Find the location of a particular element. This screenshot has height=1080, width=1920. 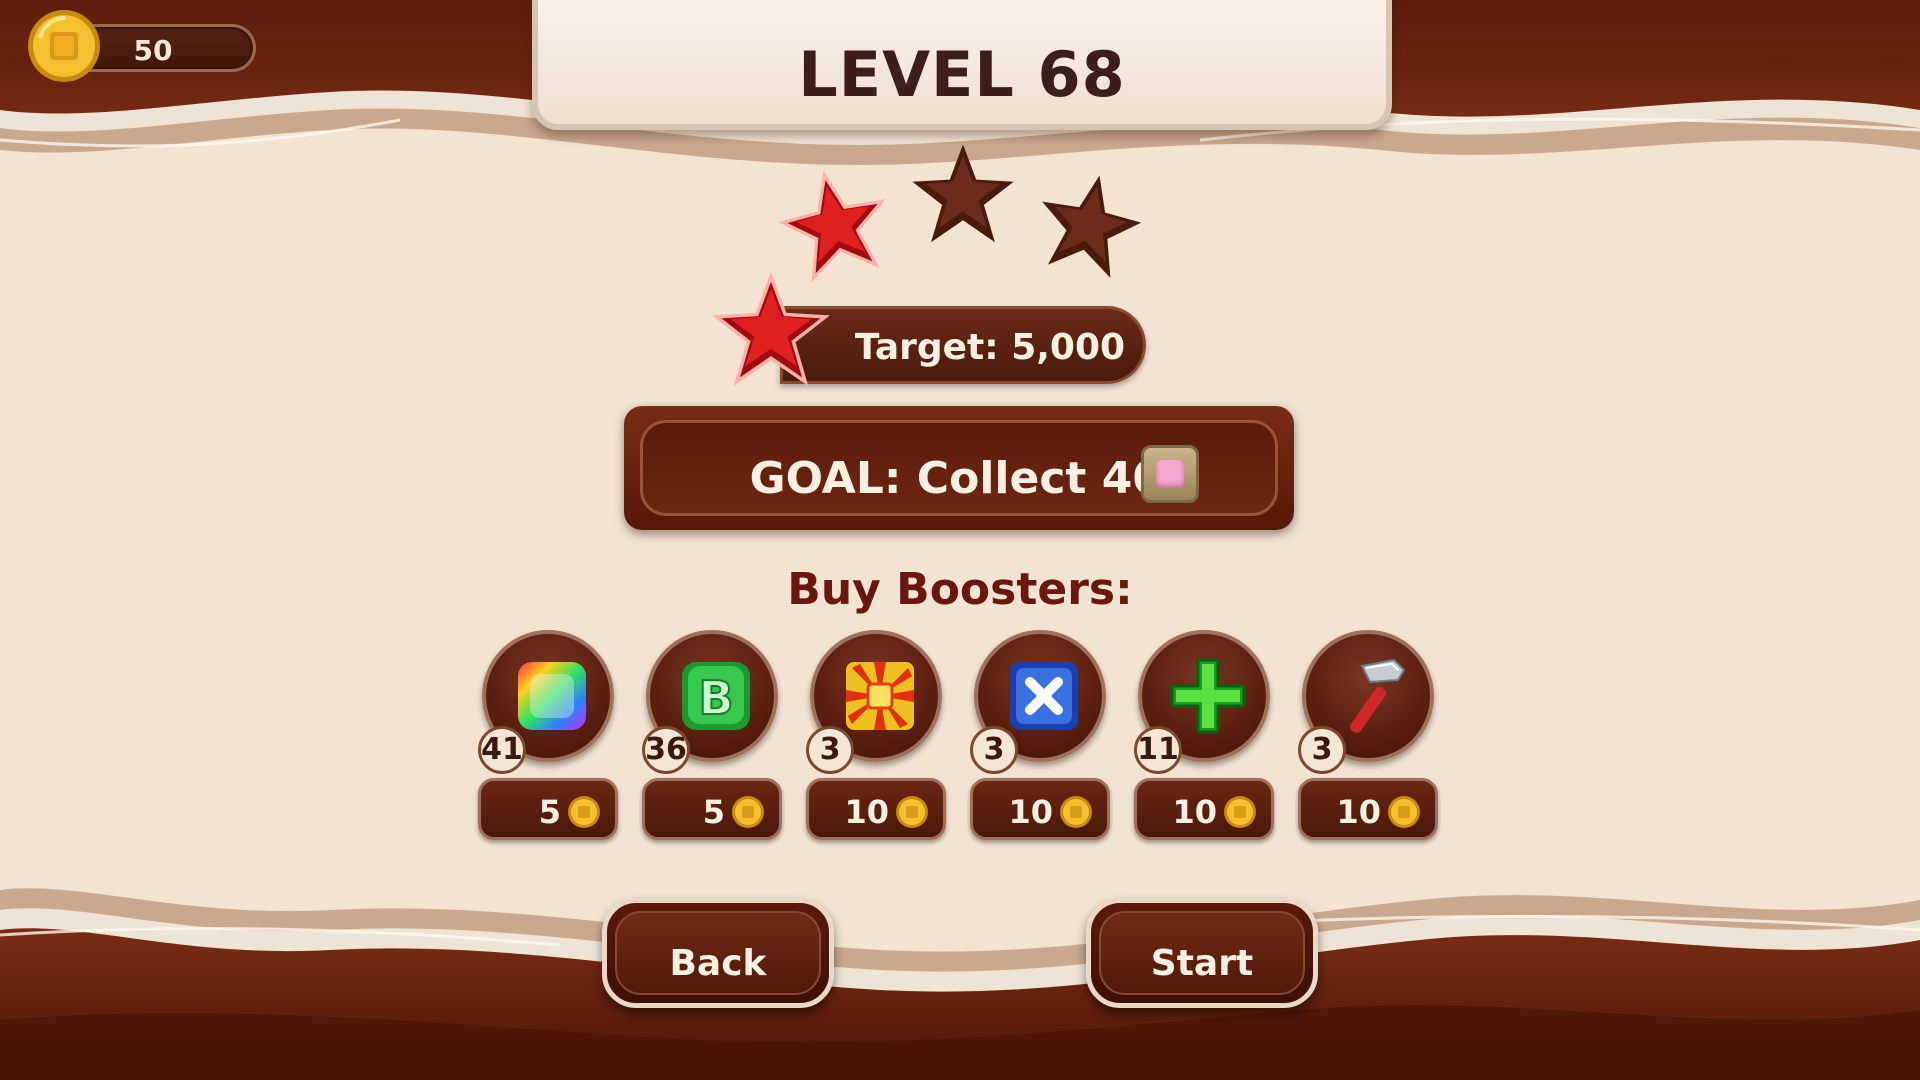

goal-inner-frame: GOAL: Collect 40 is located at coordinates (959, 468).